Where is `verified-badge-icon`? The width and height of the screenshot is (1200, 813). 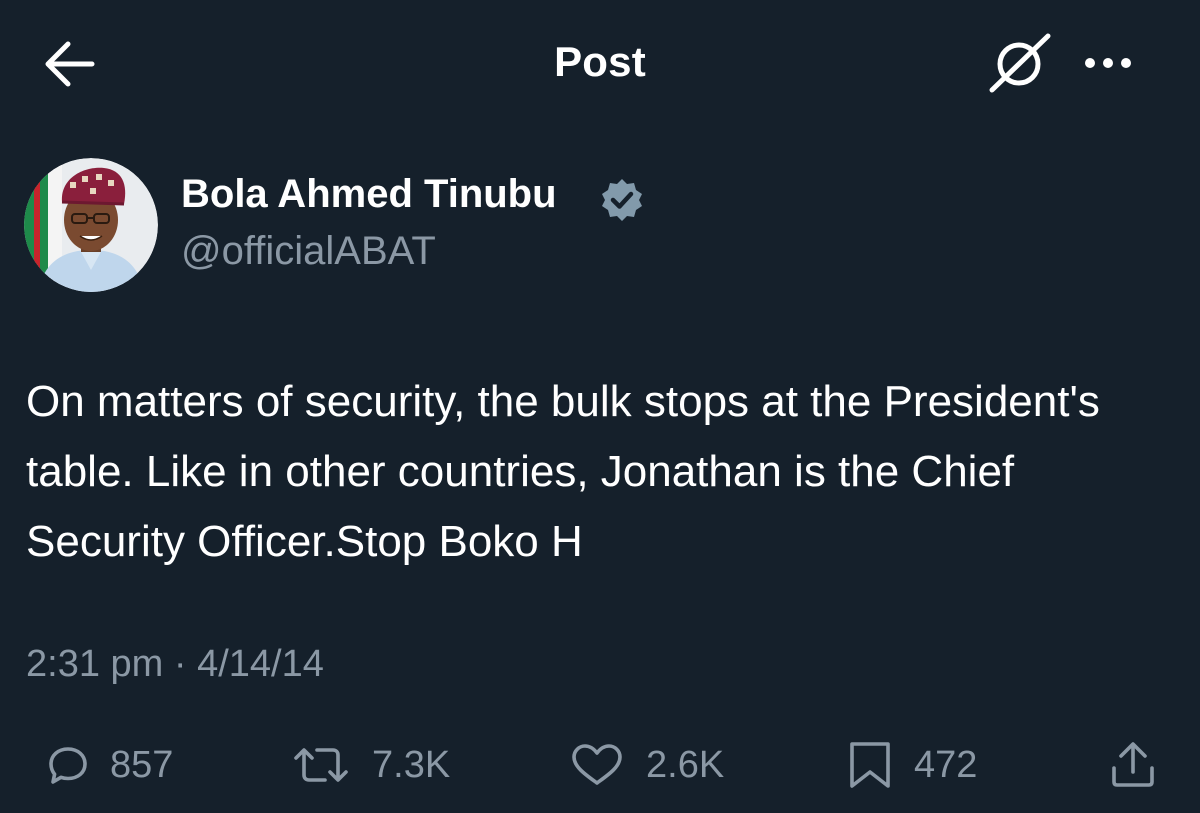 verified-badge-icon is located at coordinates (622, 200).